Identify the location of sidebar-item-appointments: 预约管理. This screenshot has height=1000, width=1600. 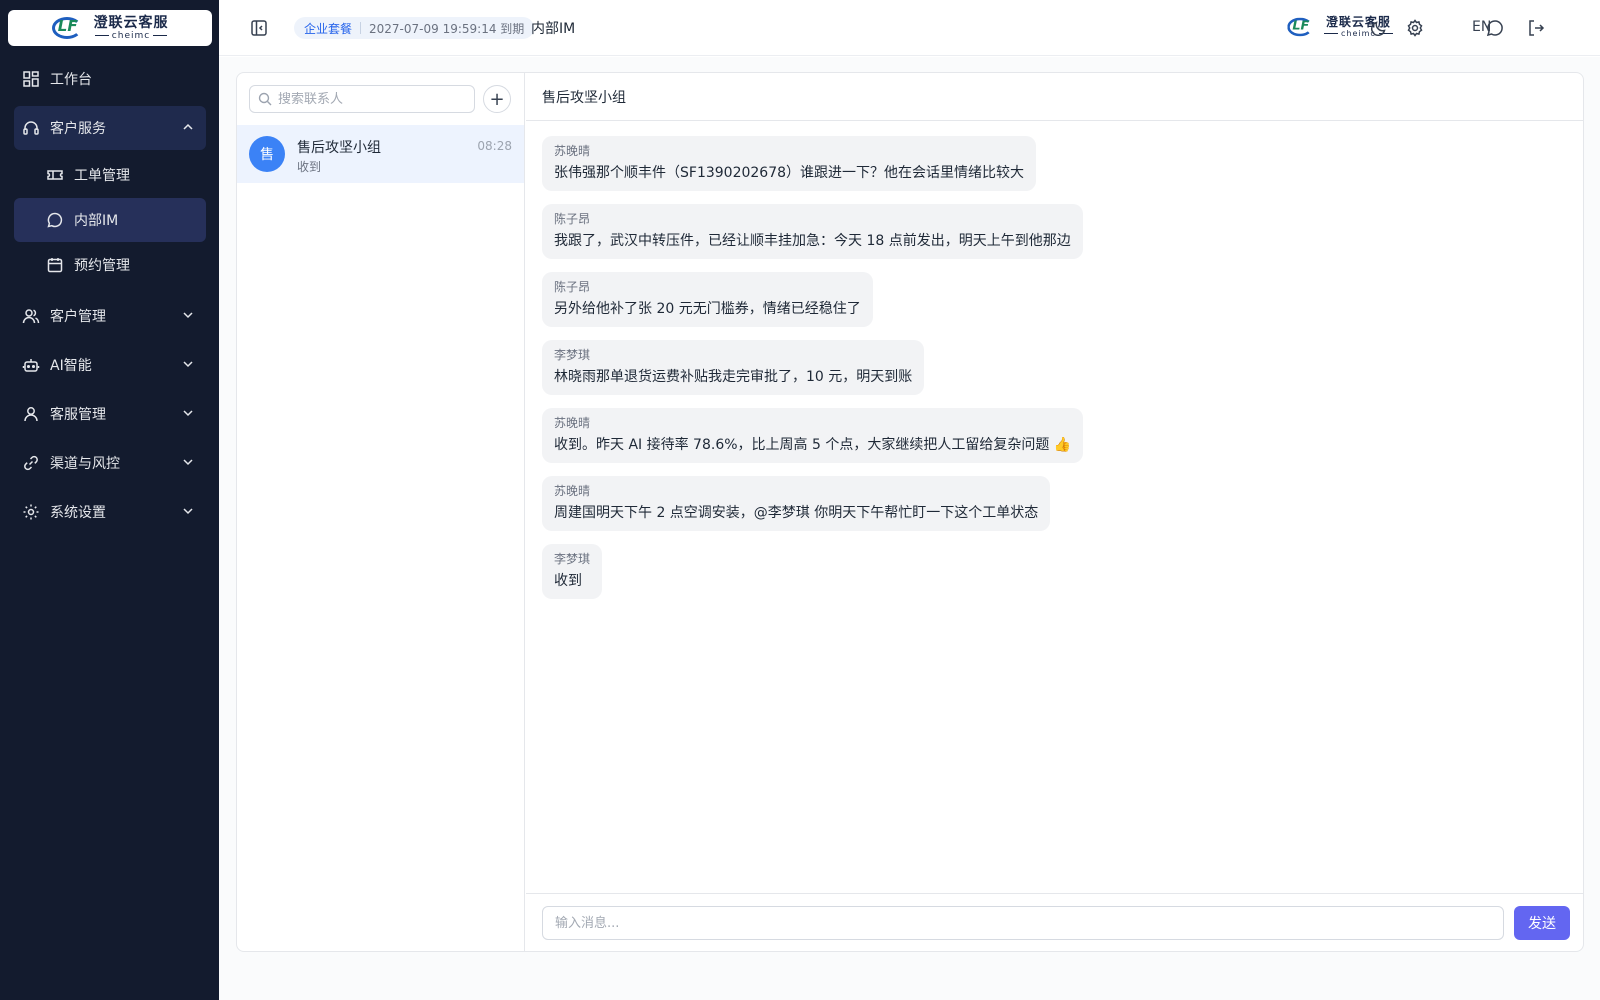
(110, 265).